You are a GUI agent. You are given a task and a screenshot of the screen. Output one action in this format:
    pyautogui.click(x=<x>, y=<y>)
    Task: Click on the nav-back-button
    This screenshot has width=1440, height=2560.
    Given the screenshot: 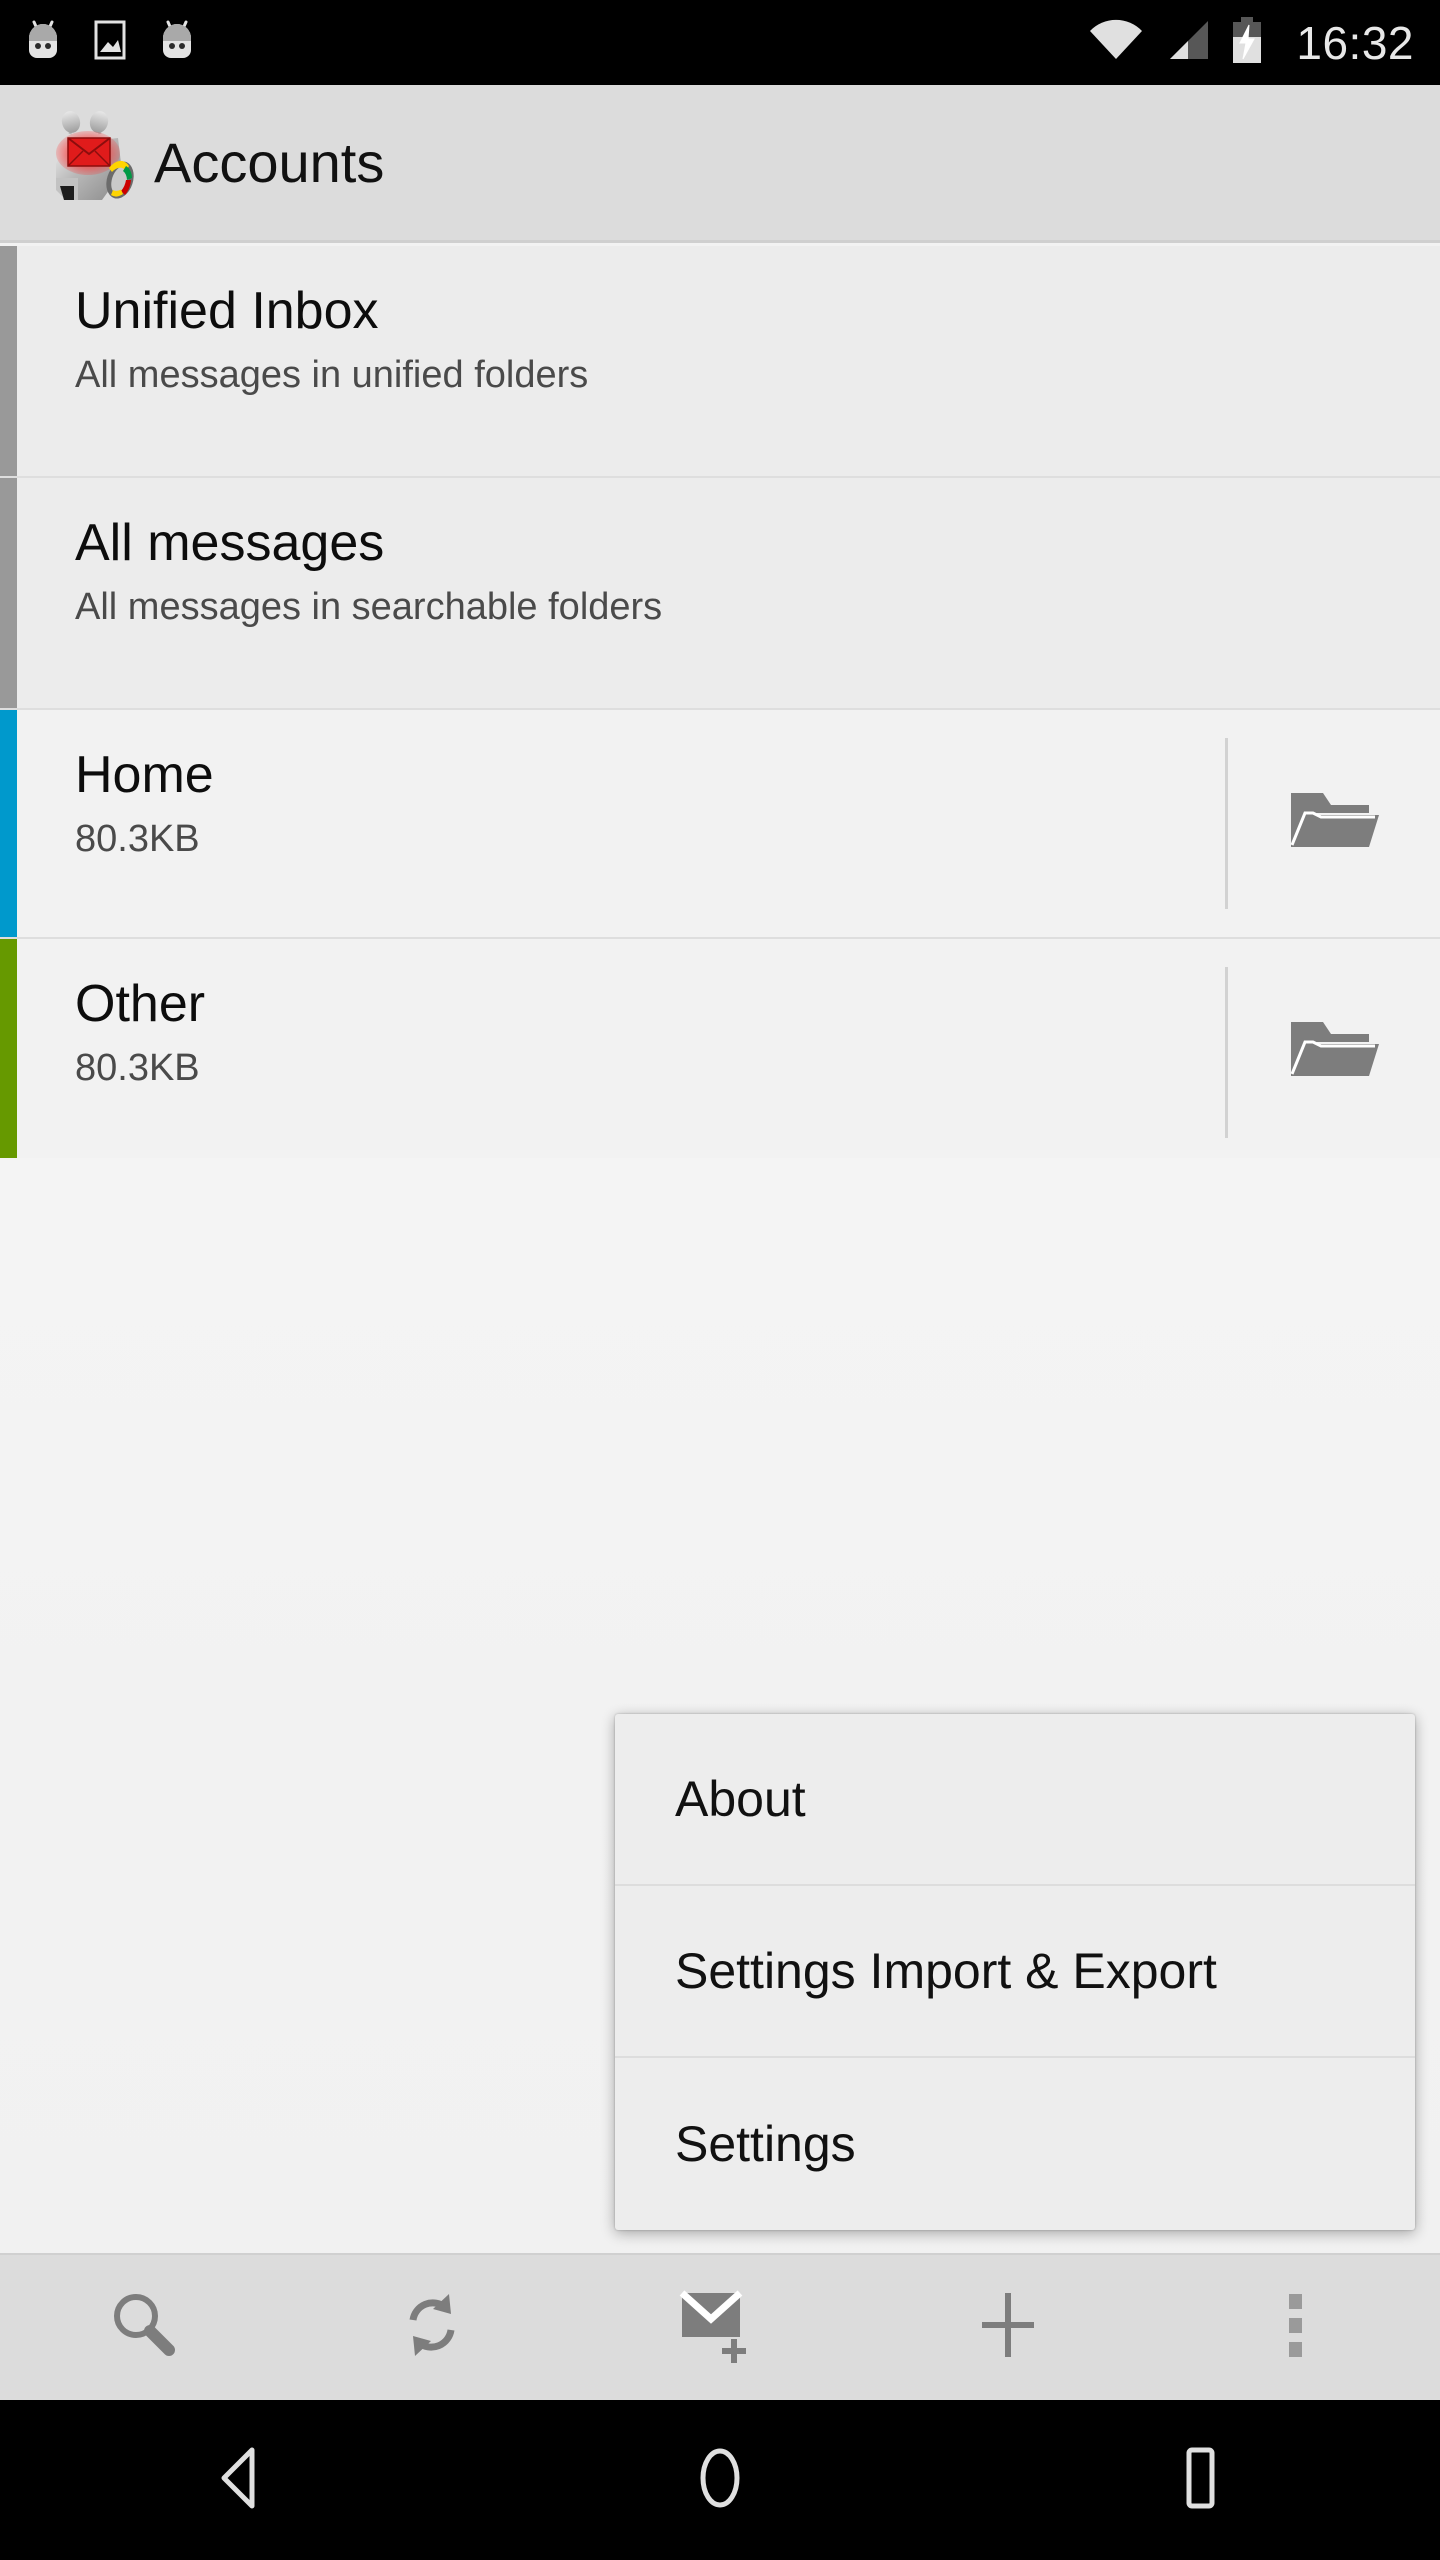 What is the action you would take?
    pyautogui.click(x=240, y=2480)
    